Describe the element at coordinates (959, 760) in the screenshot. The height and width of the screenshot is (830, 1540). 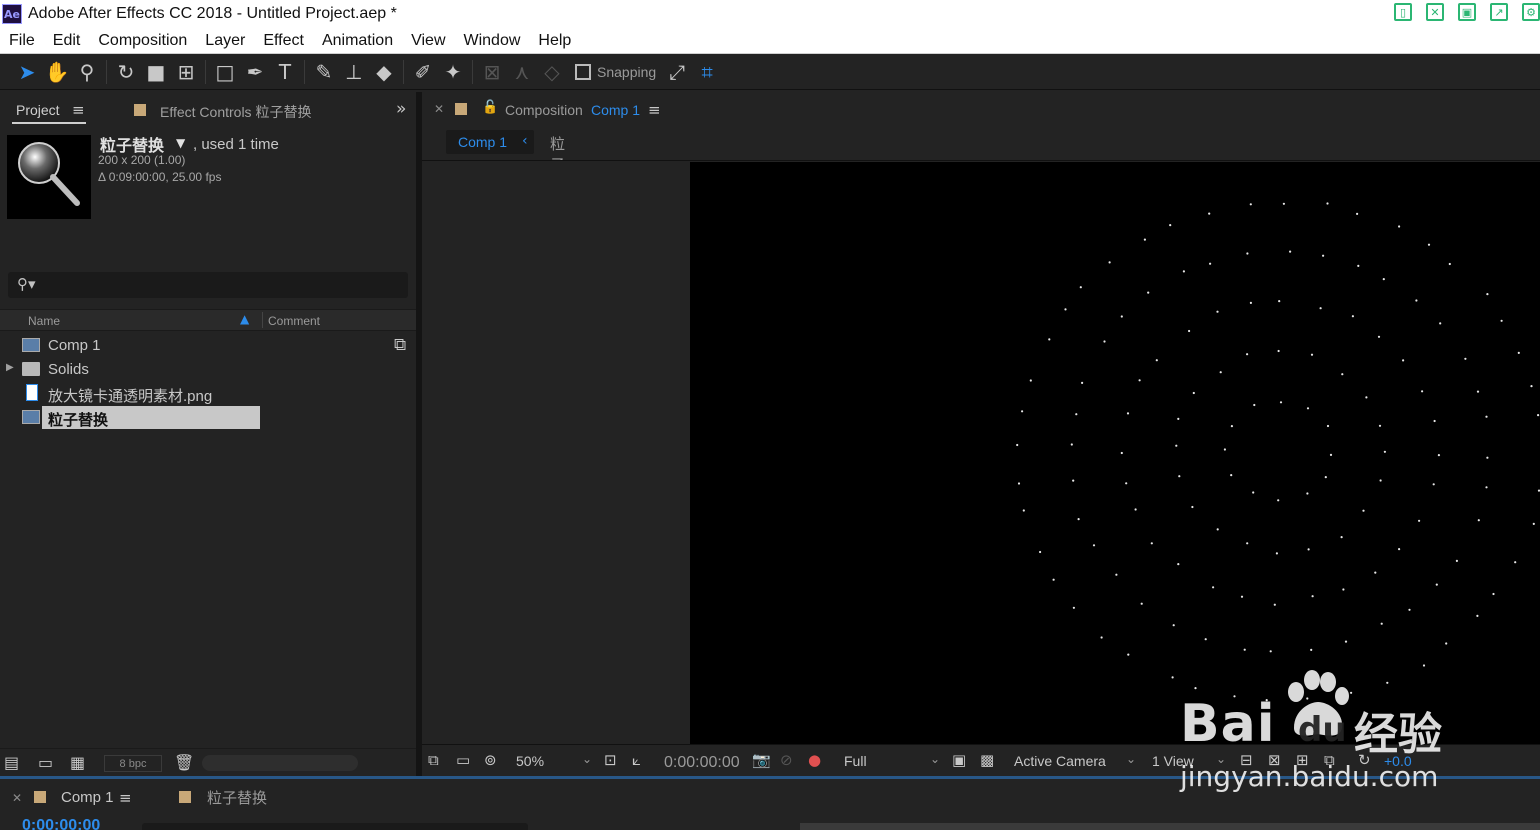
I see `region-of-interest-icon: ▣` at that location.